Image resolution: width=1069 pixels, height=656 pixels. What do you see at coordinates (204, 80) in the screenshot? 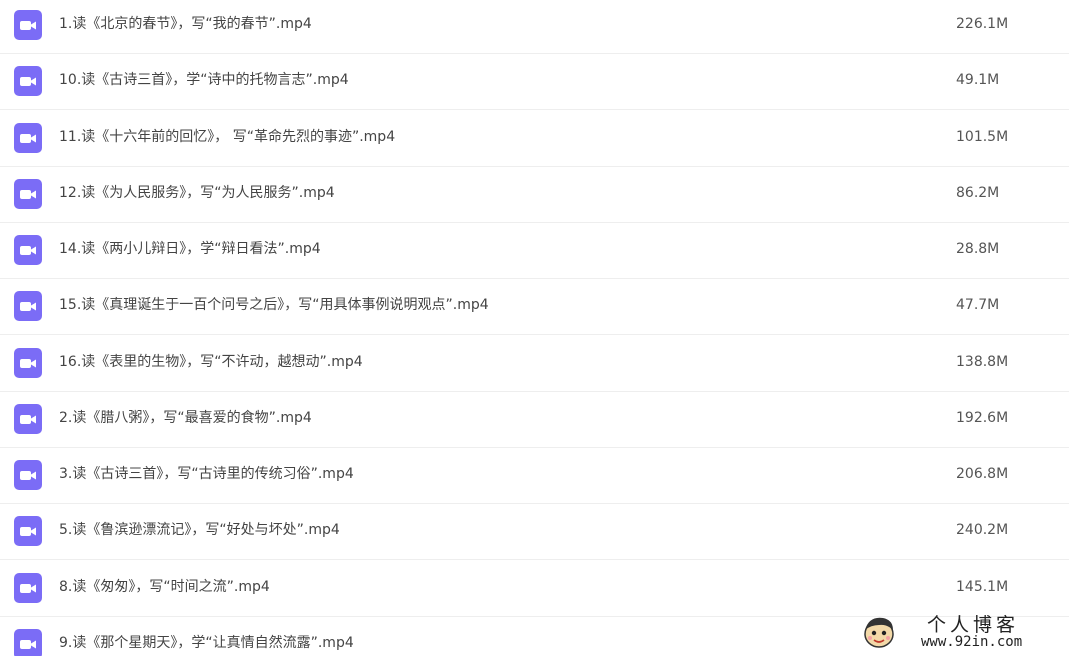
I see `file-name: 10.读《古诗三首》，学“诗中的托物言志”.mp4` at bounding box center [204, 80].